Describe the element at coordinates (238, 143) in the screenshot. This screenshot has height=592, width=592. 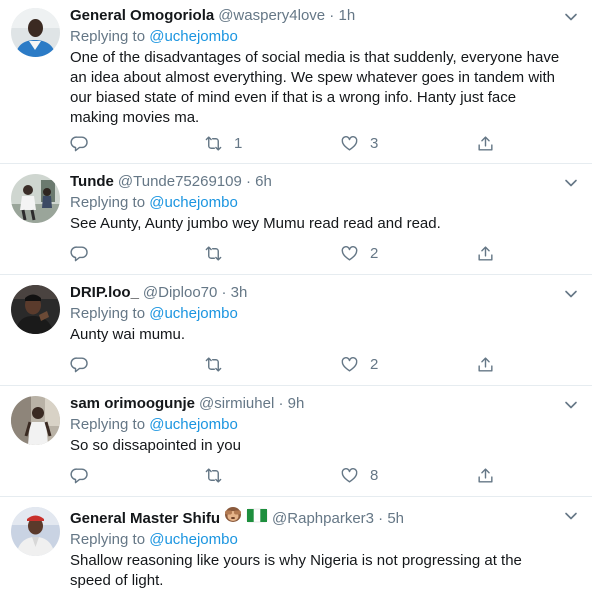
I see `retweet-count: 1` at that location.